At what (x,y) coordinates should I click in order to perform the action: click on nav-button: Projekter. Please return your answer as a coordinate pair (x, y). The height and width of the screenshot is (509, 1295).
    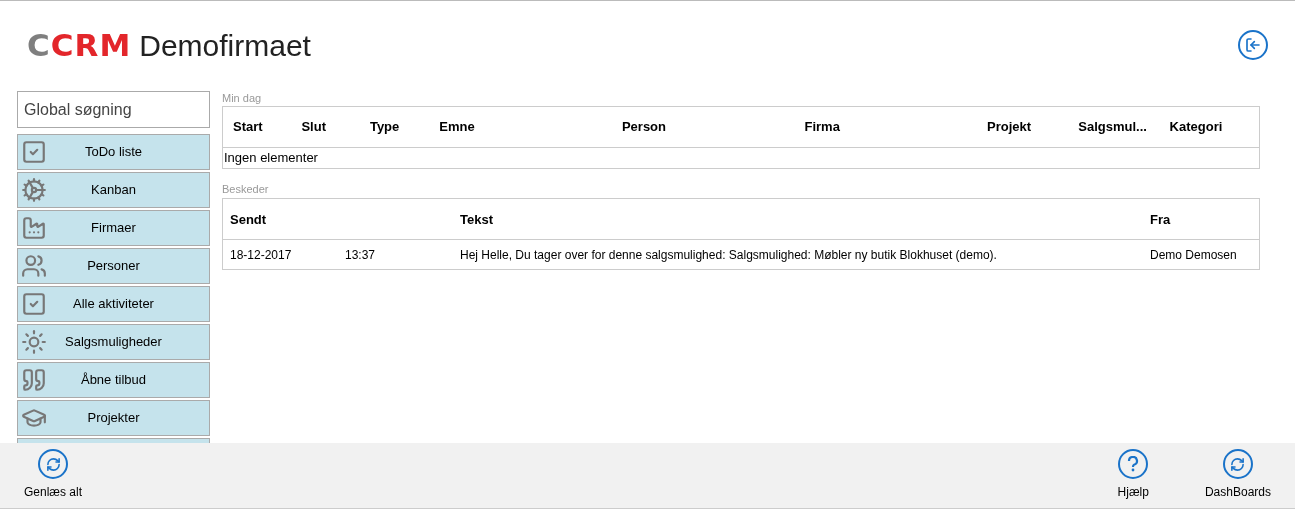
    Looking at the image, I should click on (113, 418).